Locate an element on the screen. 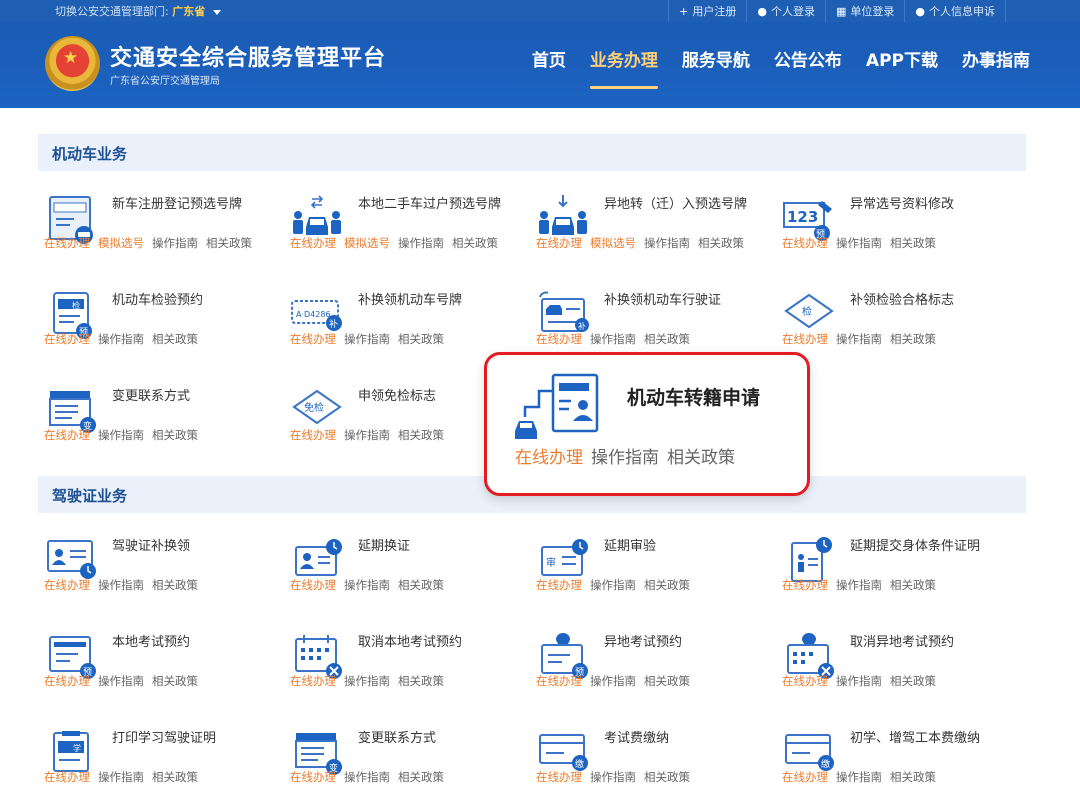  service-title: 异地考试预约 is located at coordinates (678, 643).